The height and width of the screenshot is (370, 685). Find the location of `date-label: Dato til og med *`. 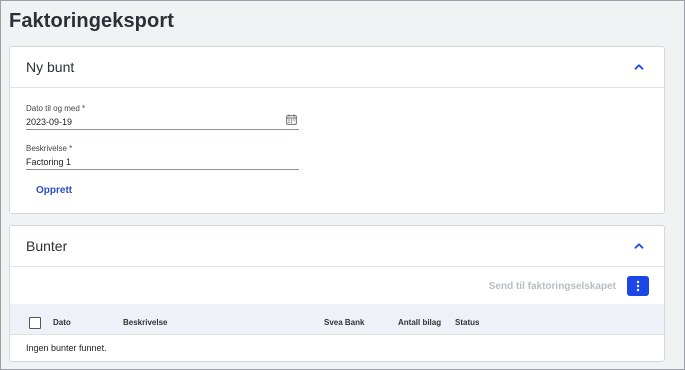

date-label: Dato til og med * is located at coordinates (56, 108).